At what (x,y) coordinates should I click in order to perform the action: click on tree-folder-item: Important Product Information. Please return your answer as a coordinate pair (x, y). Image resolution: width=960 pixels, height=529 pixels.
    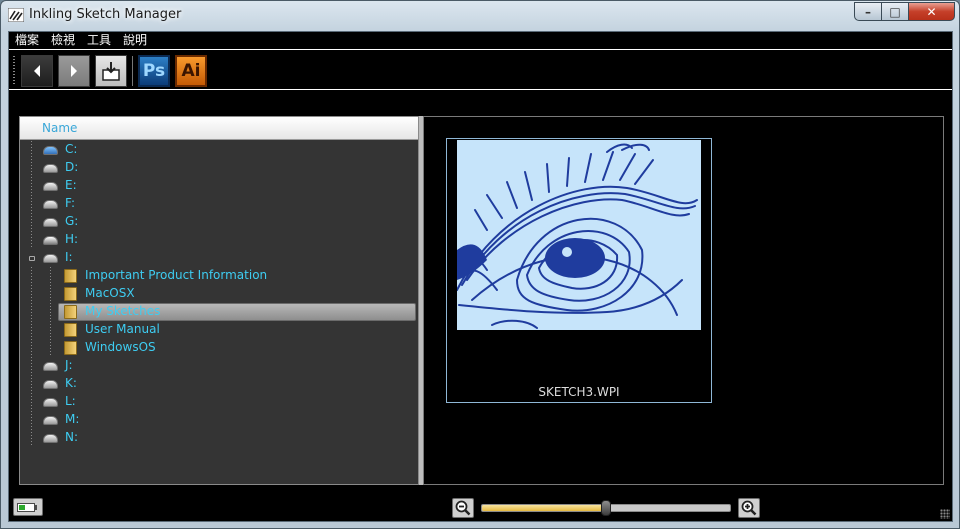
    Looking at the image, I should click on (219, 276).